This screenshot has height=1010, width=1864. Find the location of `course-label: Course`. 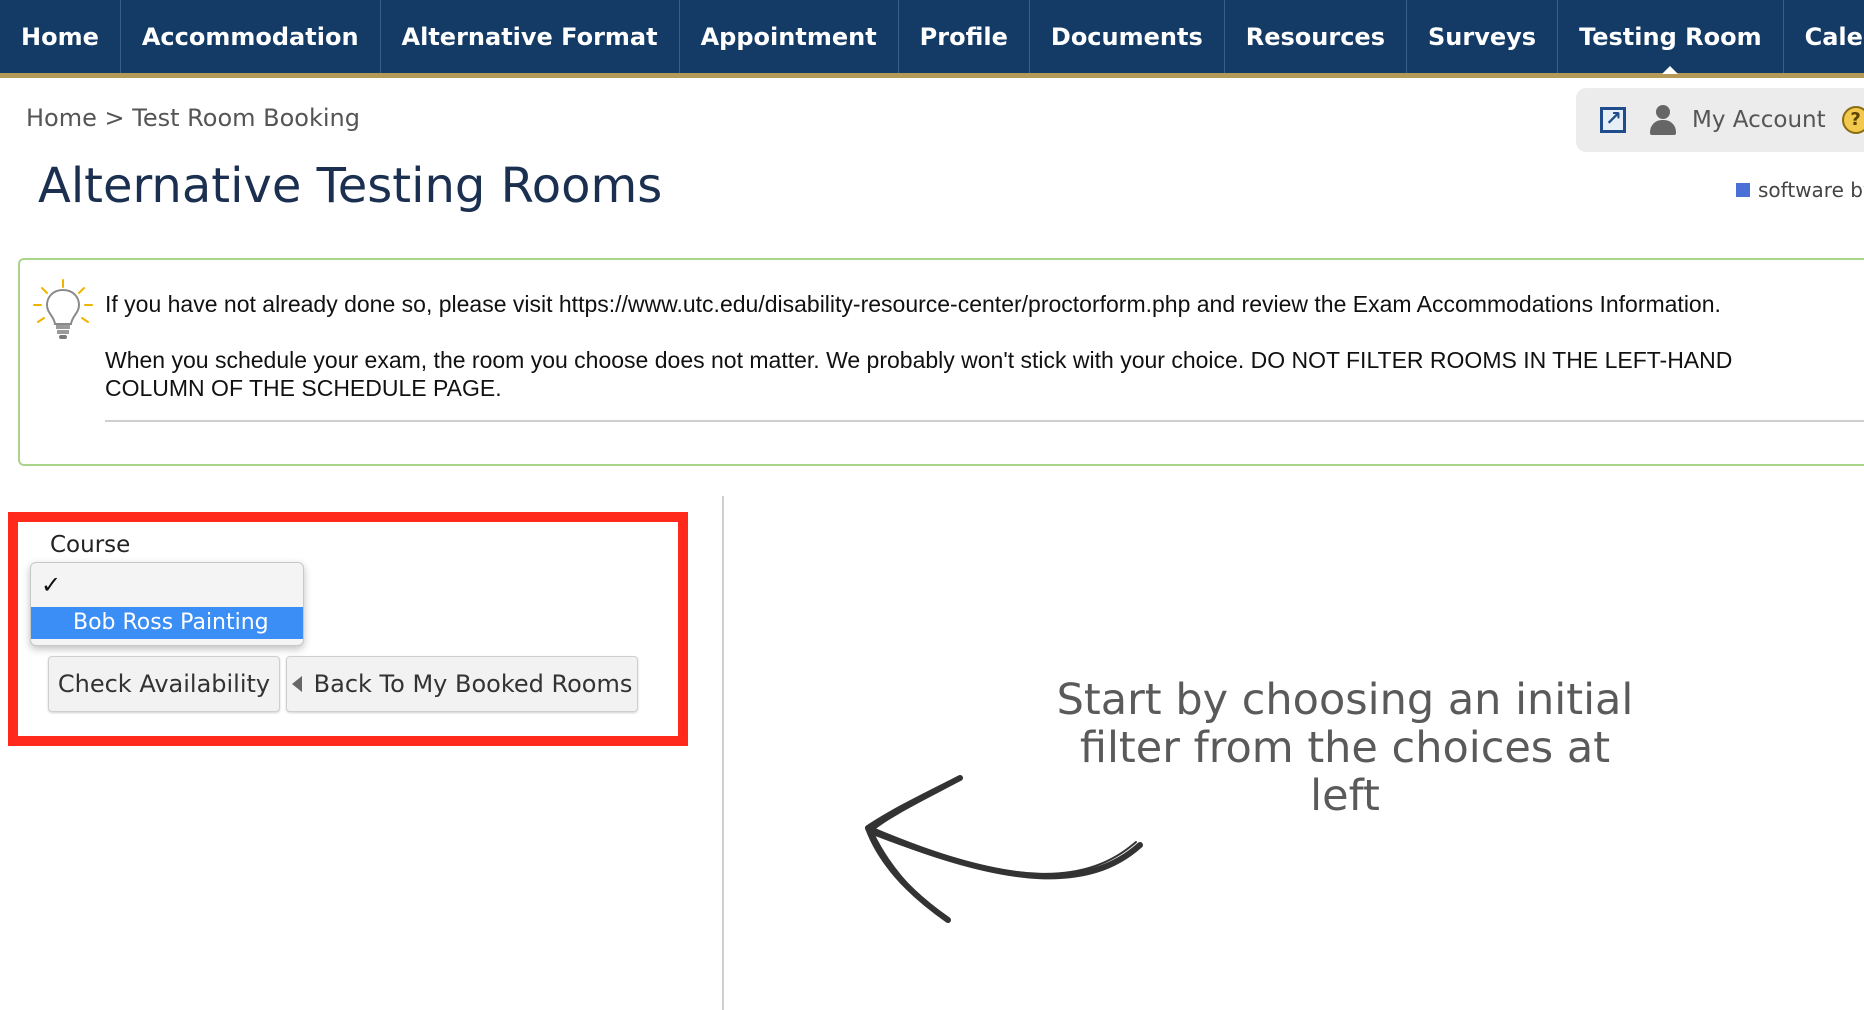

course-label: Course is located at coordinates (90, 545).